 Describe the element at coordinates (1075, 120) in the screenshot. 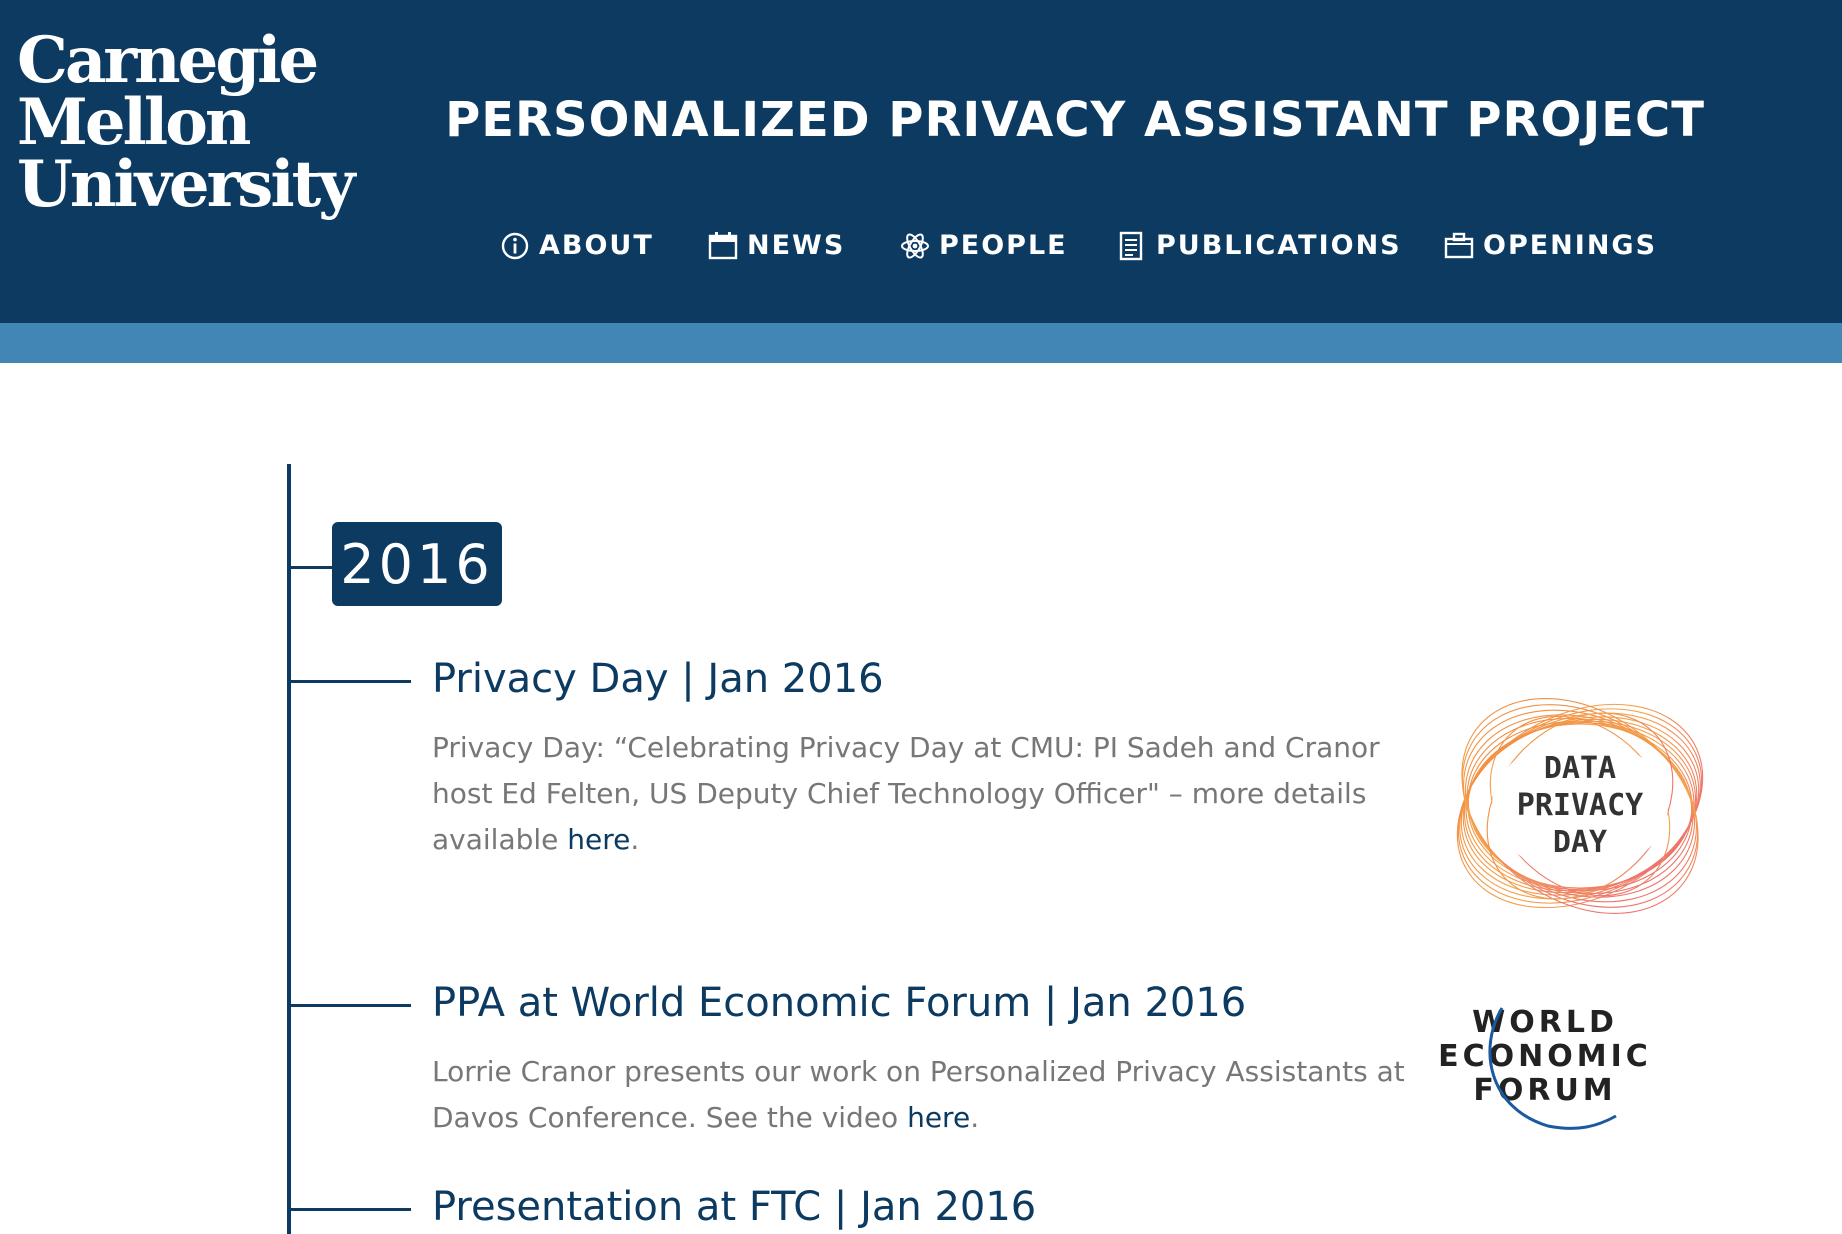

I see `site-title: PERSONALIZED PRIVACY ASSISTANT PROJECT` at that location.